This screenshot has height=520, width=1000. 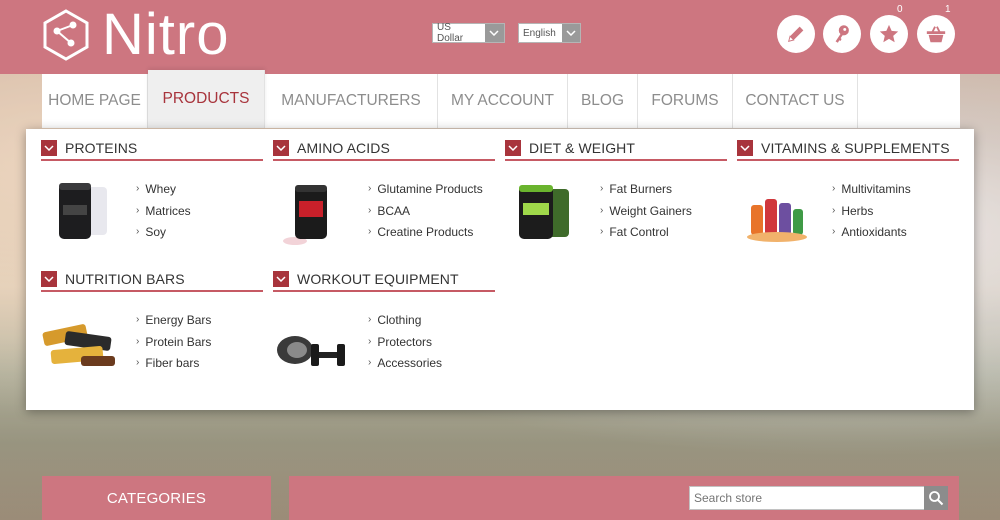 I want to click on search-icon, so click(x=936, y=498).